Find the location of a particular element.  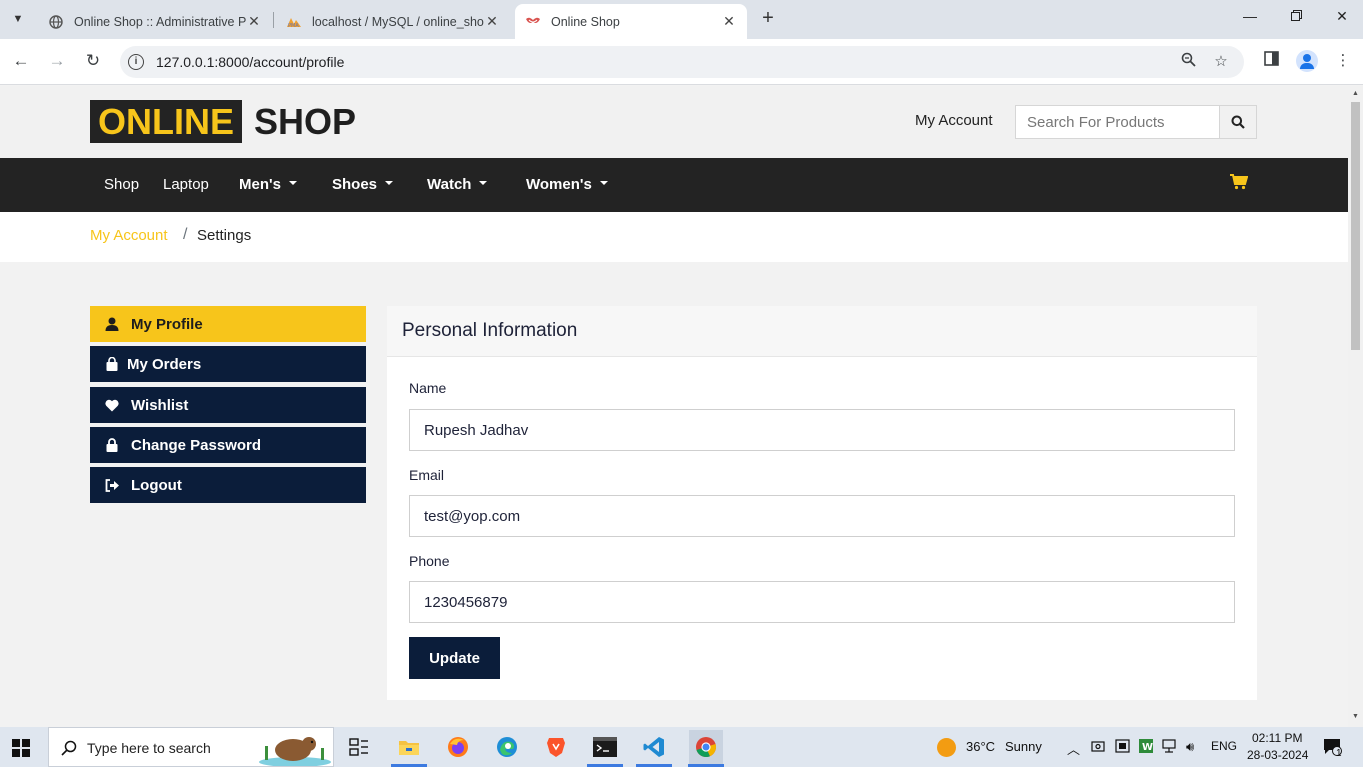

name-label: Name is located at coordinates (428, 388).